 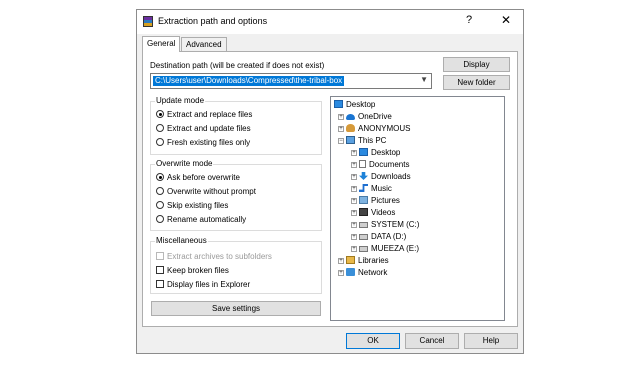 What do you see at coordinates (374, 129) in the screenshot?
I see `tree-item-anonymous: + ANONYMOUS` at bounding box center [374, 129].